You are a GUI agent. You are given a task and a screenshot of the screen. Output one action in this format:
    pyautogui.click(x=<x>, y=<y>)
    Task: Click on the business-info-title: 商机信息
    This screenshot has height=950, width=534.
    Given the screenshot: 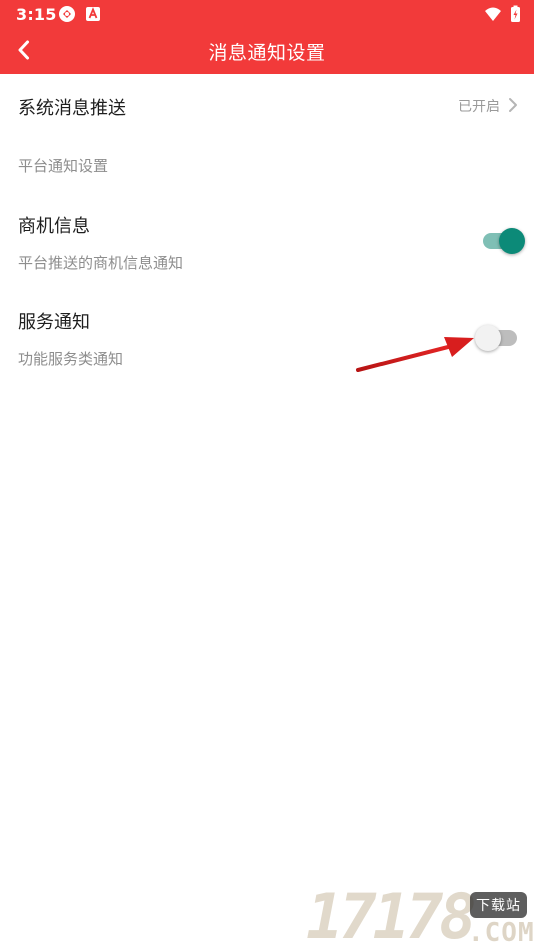 What is the action you would take?
    pyautogui.click(x=54, y=226)
    